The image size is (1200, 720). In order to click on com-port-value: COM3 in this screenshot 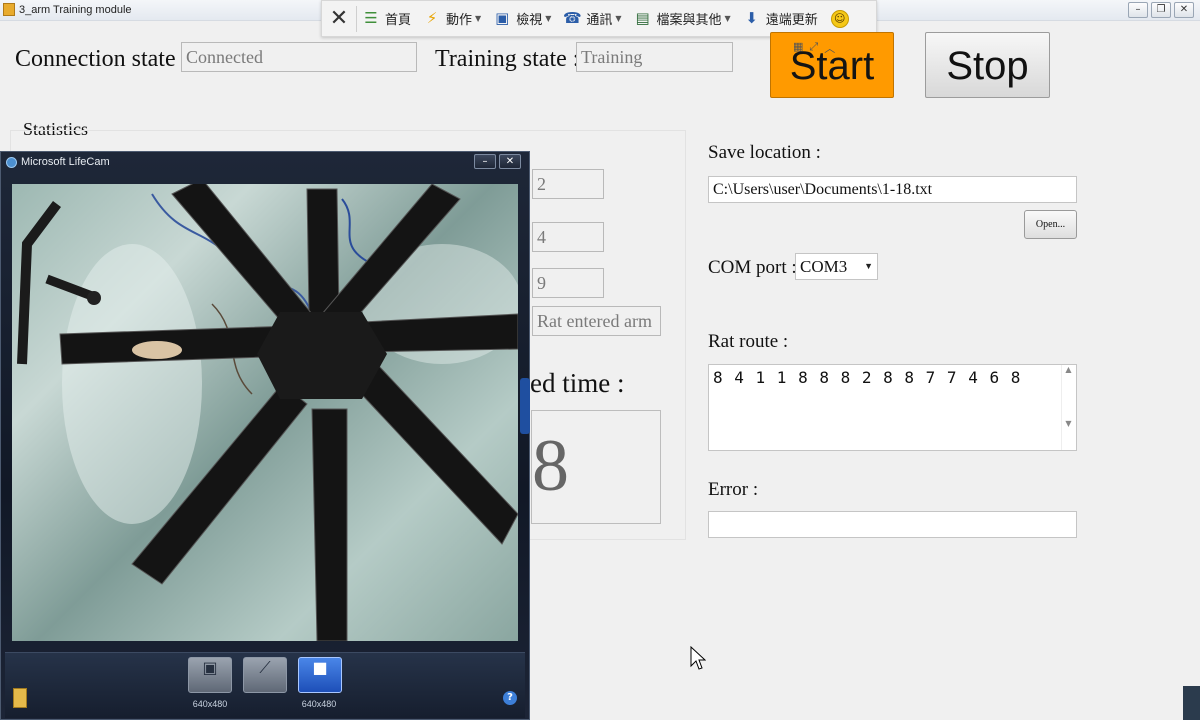, I will do `click(824, 266)`.